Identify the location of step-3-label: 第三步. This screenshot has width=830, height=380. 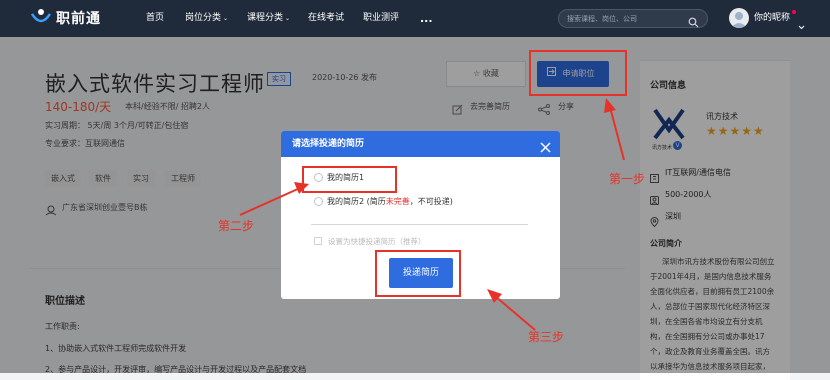
(546, 337).